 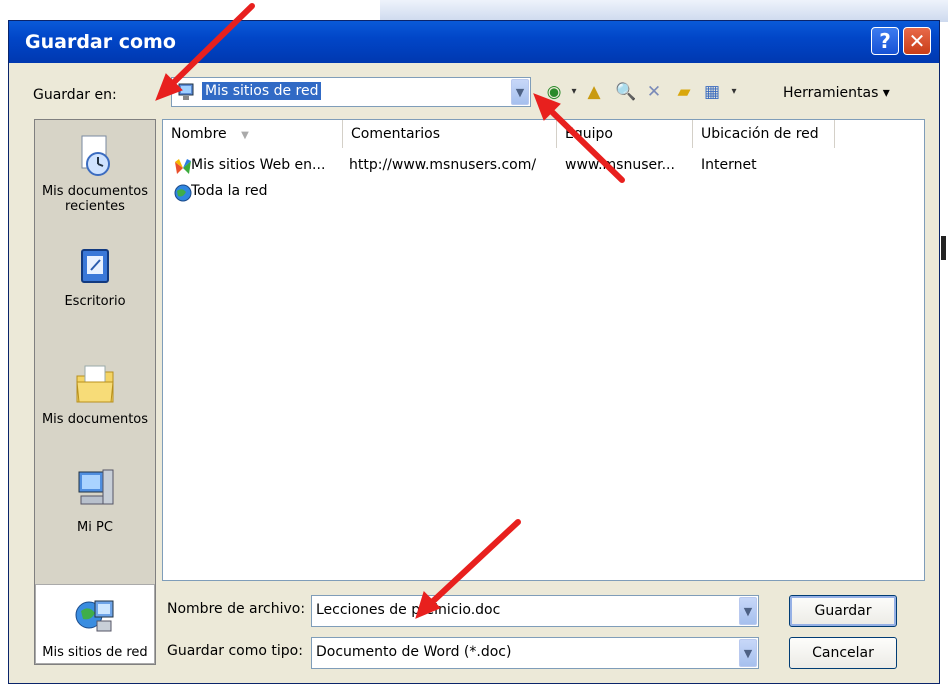 I want to click on place-desktop: Escritorio, so click(x=95, y=277).